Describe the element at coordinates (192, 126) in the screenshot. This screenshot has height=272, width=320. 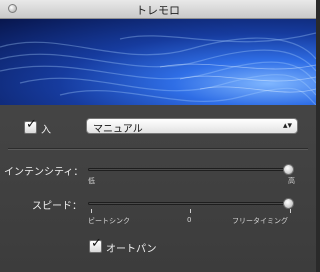
I see `mode-popup: マニュアル ▴▾` at that location.